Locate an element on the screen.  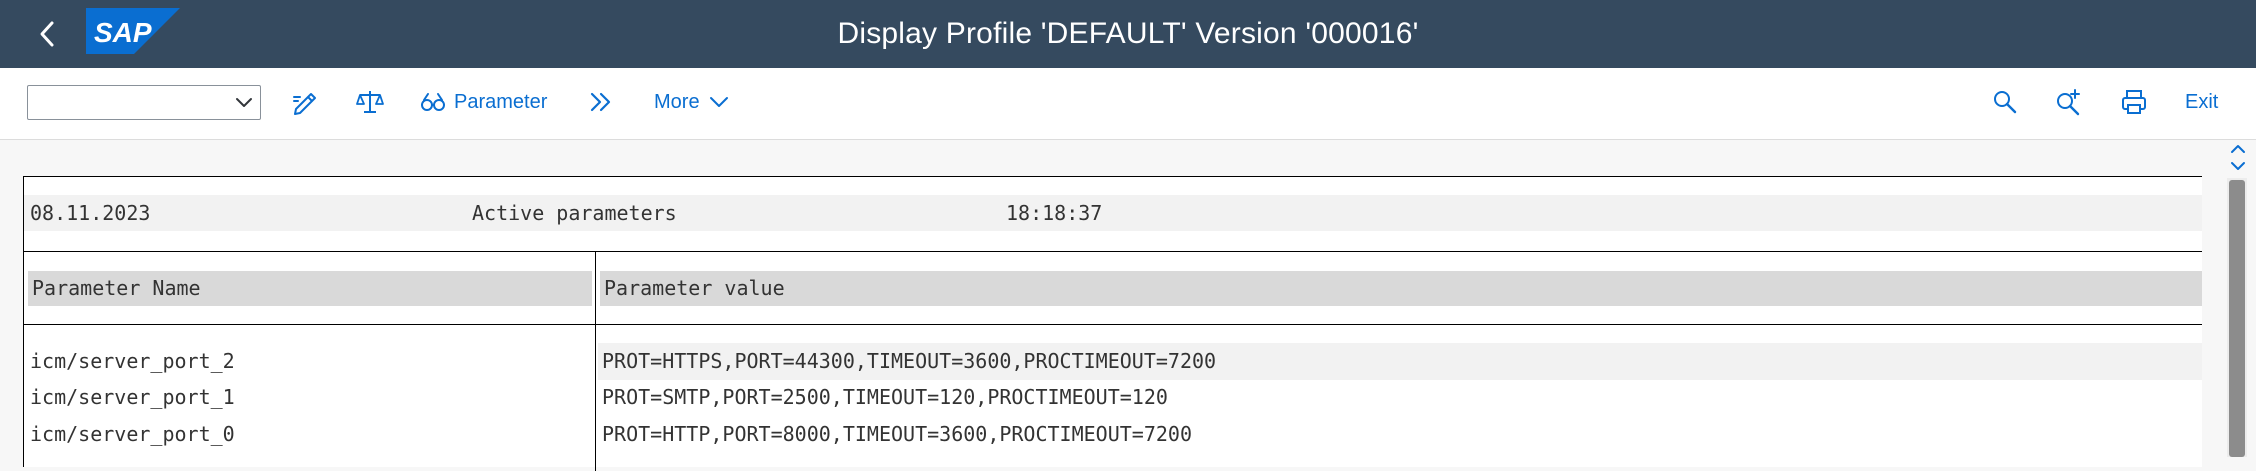
search-next-icon is located at coordinates (2068, 102).